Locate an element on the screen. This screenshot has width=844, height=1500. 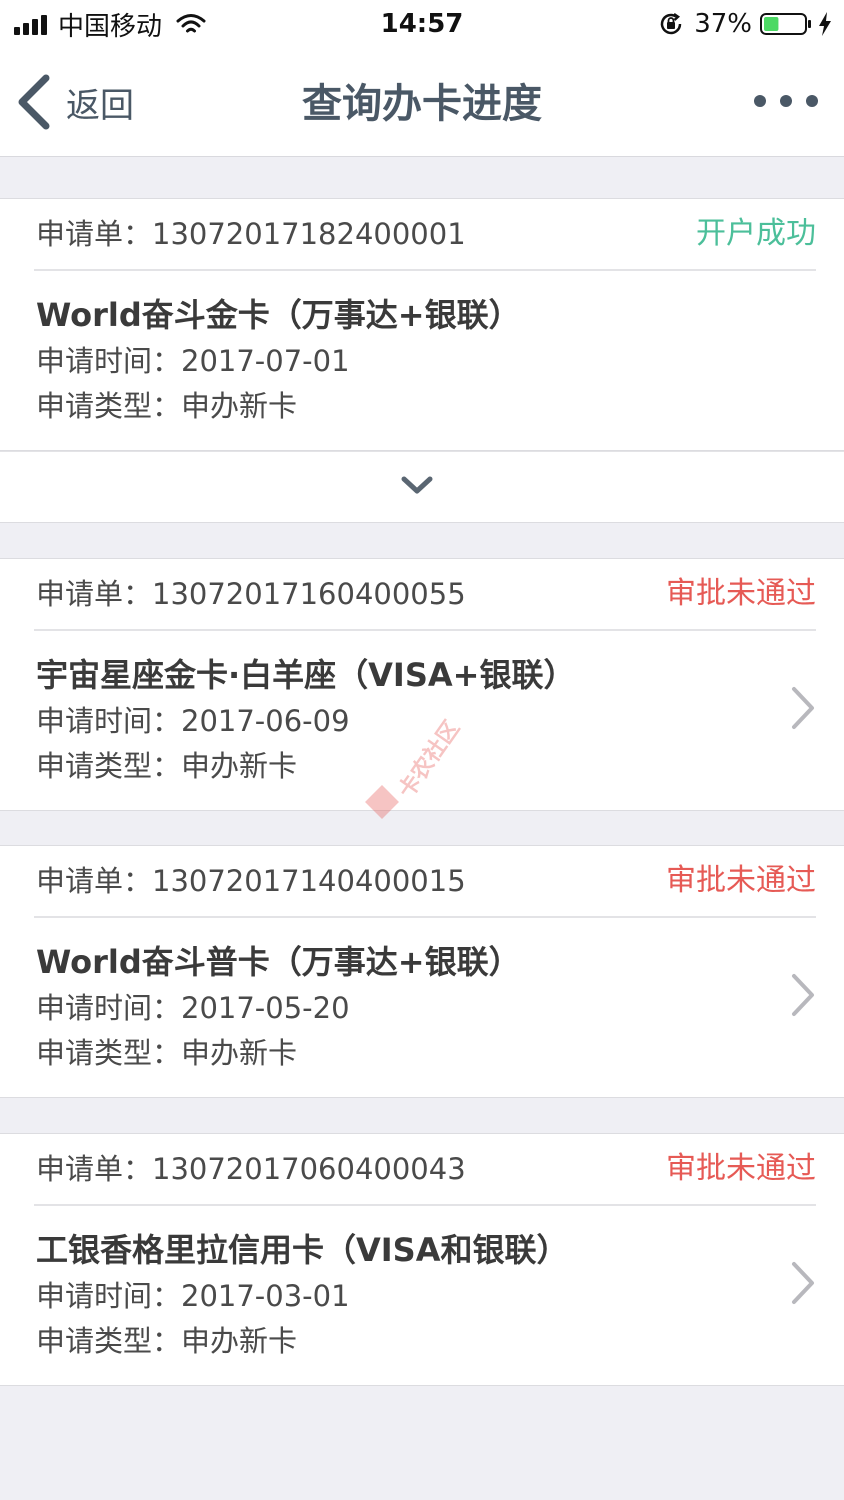
battery-icon is located at coordinates (785, 24).